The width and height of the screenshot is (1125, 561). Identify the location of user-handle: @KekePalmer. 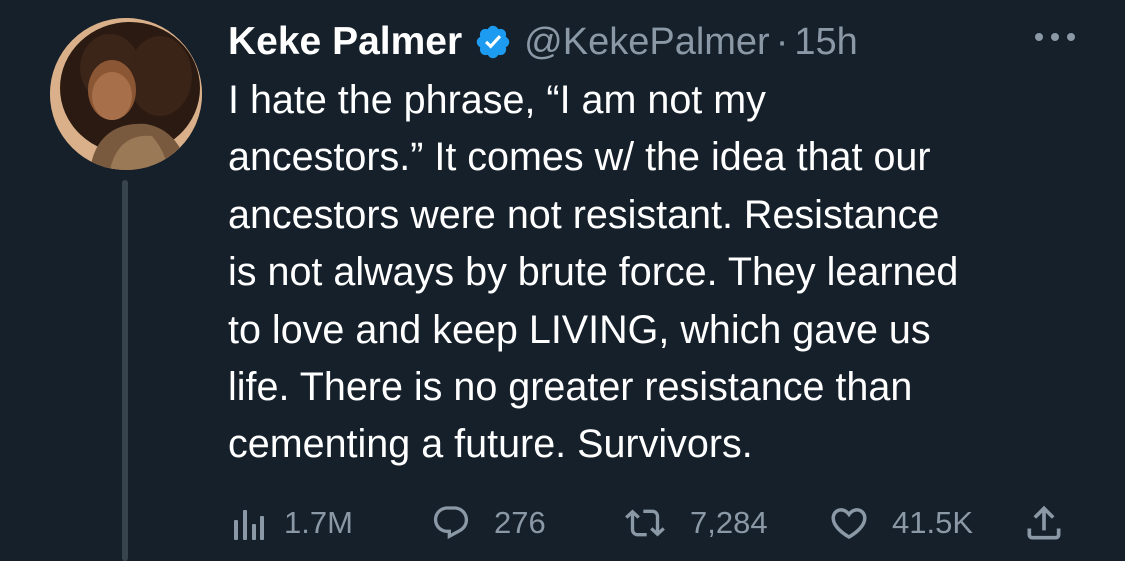
(647, 42).